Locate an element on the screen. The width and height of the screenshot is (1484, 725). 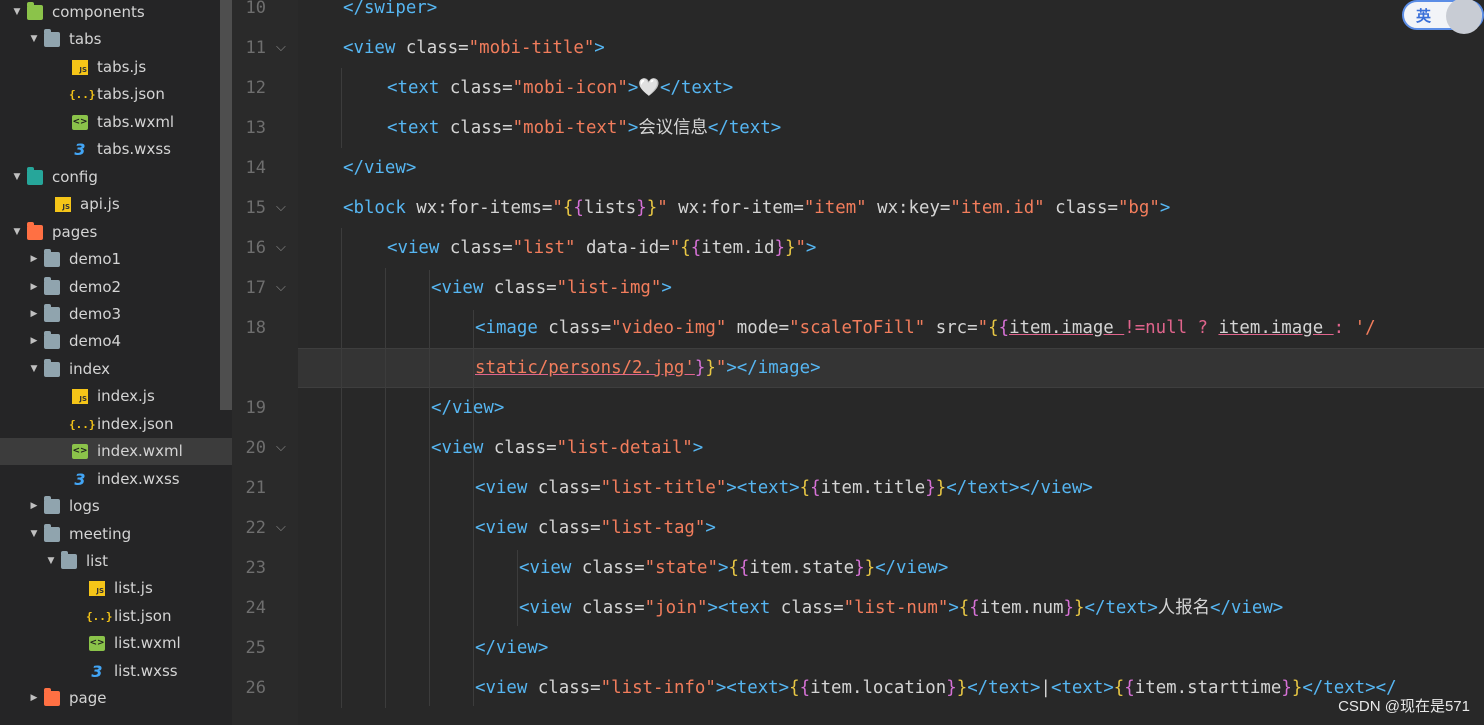
code-line: <text class="mobi-icon">🤍</text> is located at coordinates (560, 88).